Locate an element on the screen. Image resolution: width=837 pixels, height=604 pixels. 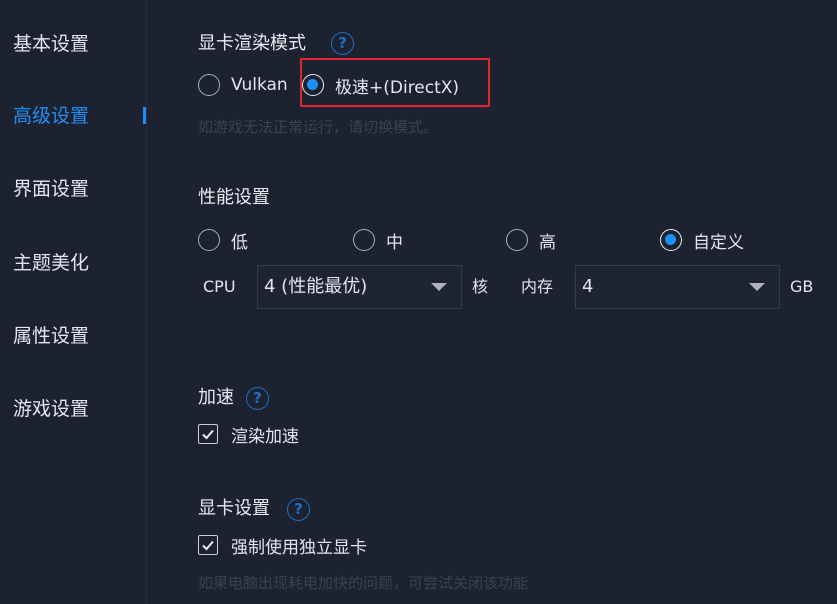
cpu-select: 4 (性能最优) is located at coordinates (359, 287).